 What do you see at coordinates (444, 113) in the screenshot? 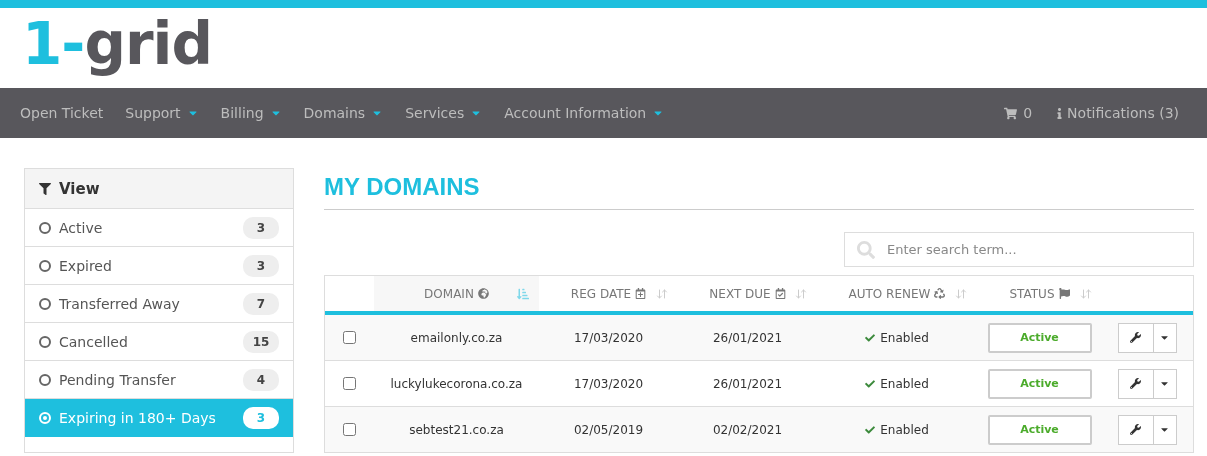
I see `nav-link: Services` at bounding box center [444, 113].